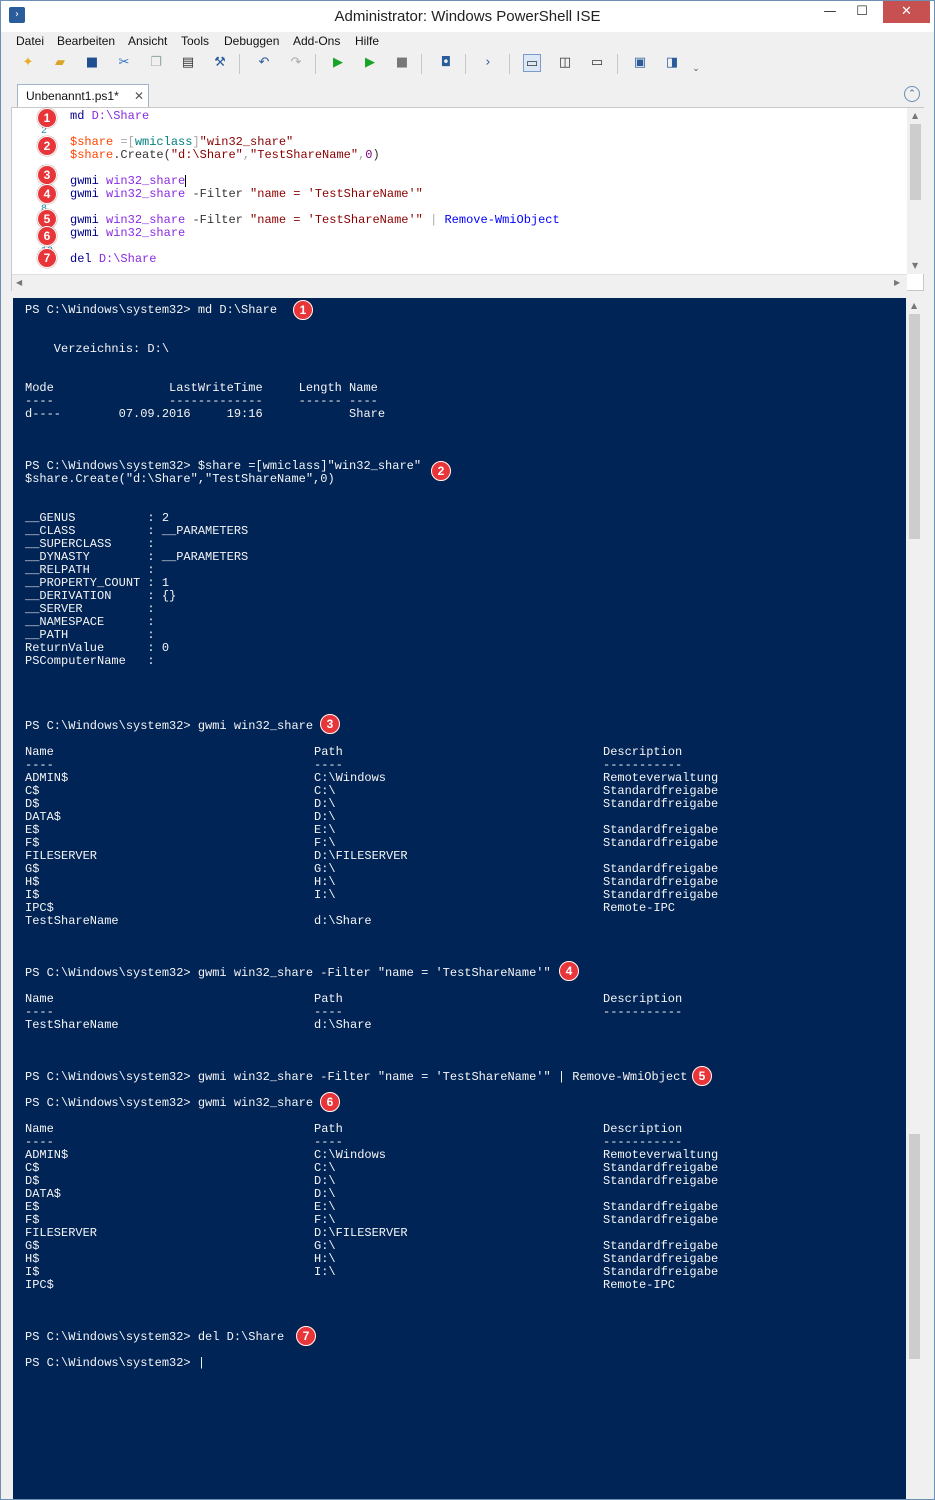  What do you see at coordinates (565, 63) in the screenshot?
I see `layout-right-icon: ◫` at bounding box center [565, 63].